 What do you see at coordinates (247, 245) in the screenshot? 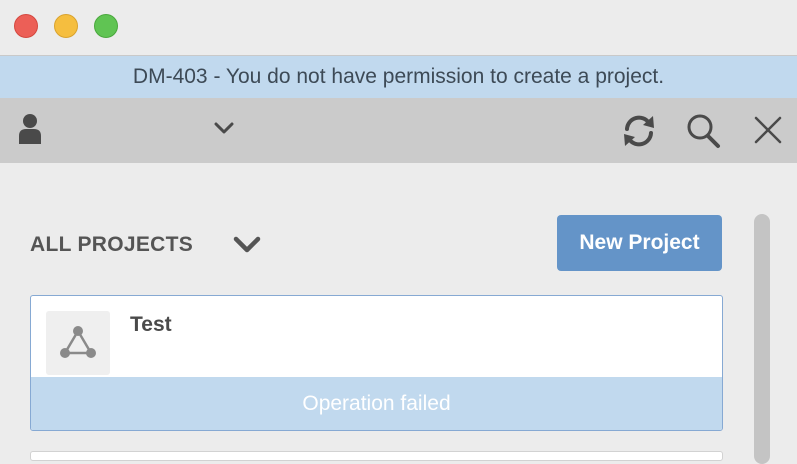
I see `chevron-down-icon` at bounding box center [247, 245].